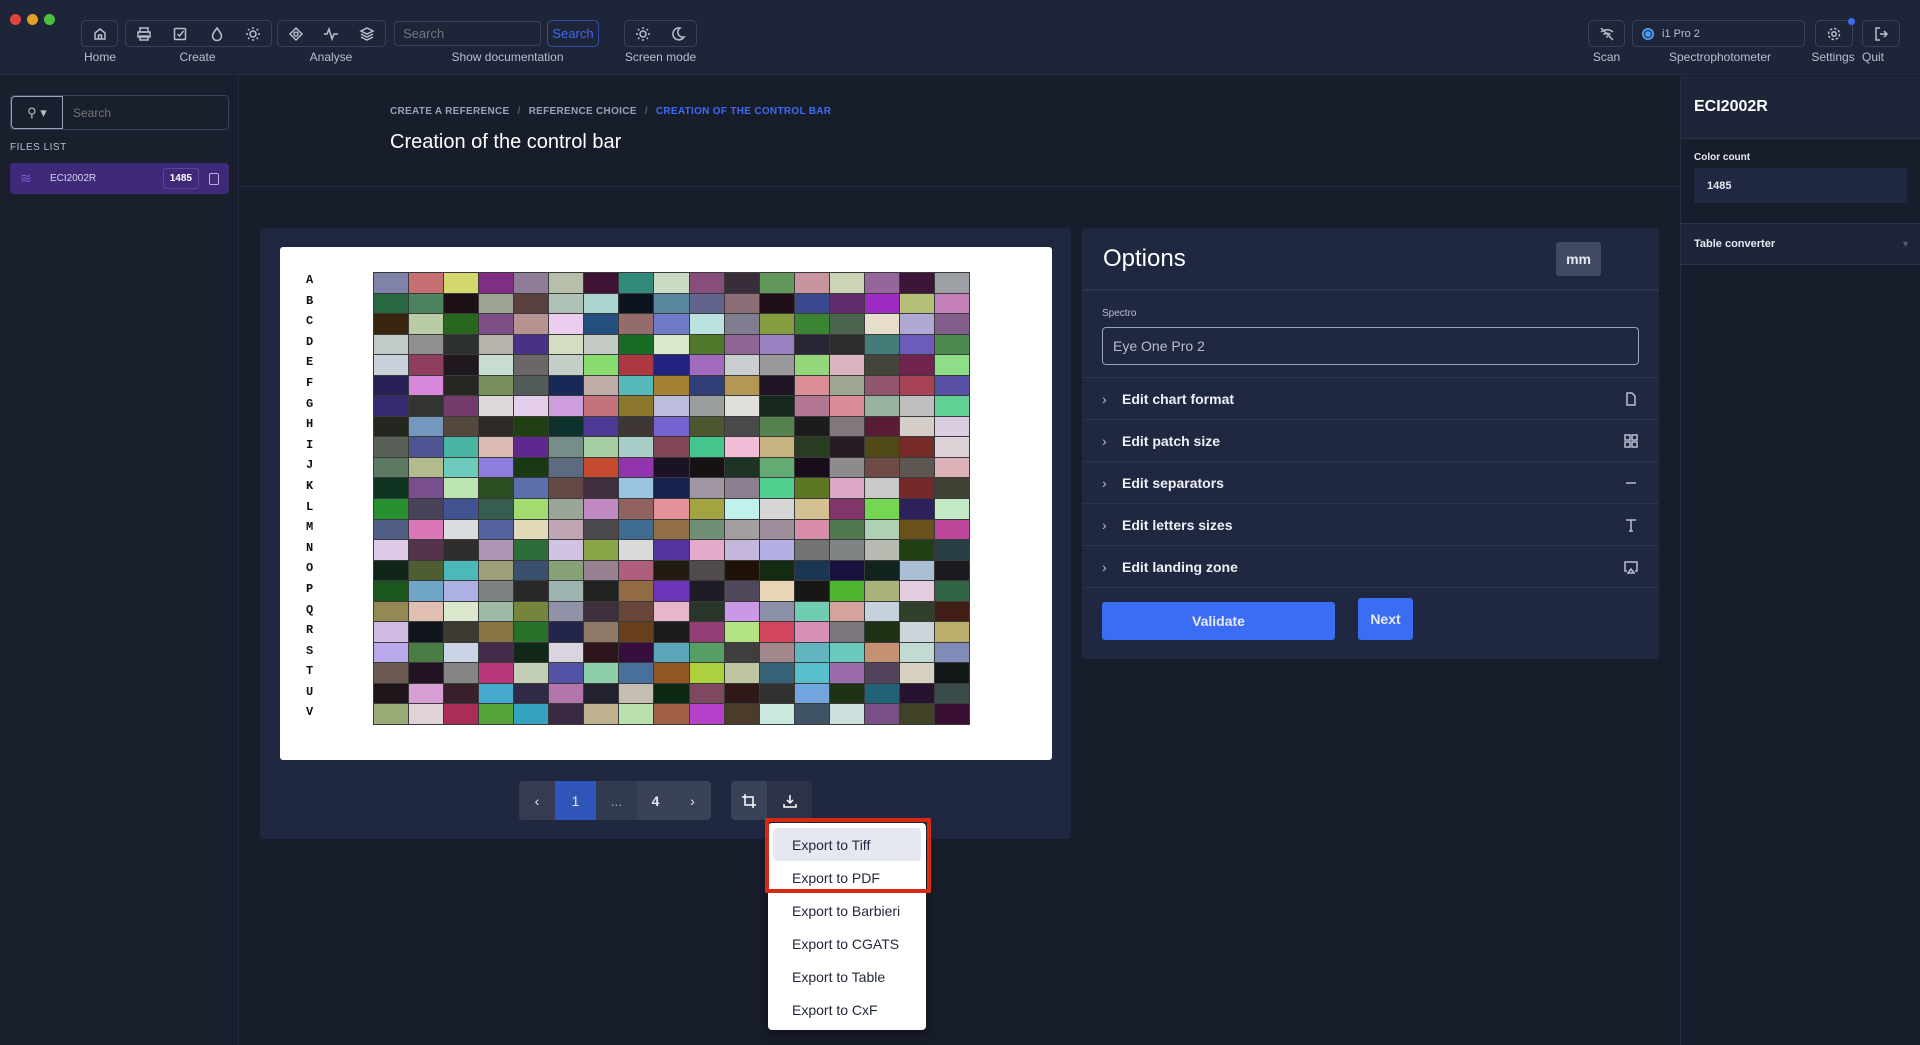 Image resolution: width=1920 pixels, height=1045 pixels. What do you see at coordinates (449, 111) in the screenshot?
I see `breadcrumb-item: CREATE A REFERENCE` at bounding box center [449, 111].